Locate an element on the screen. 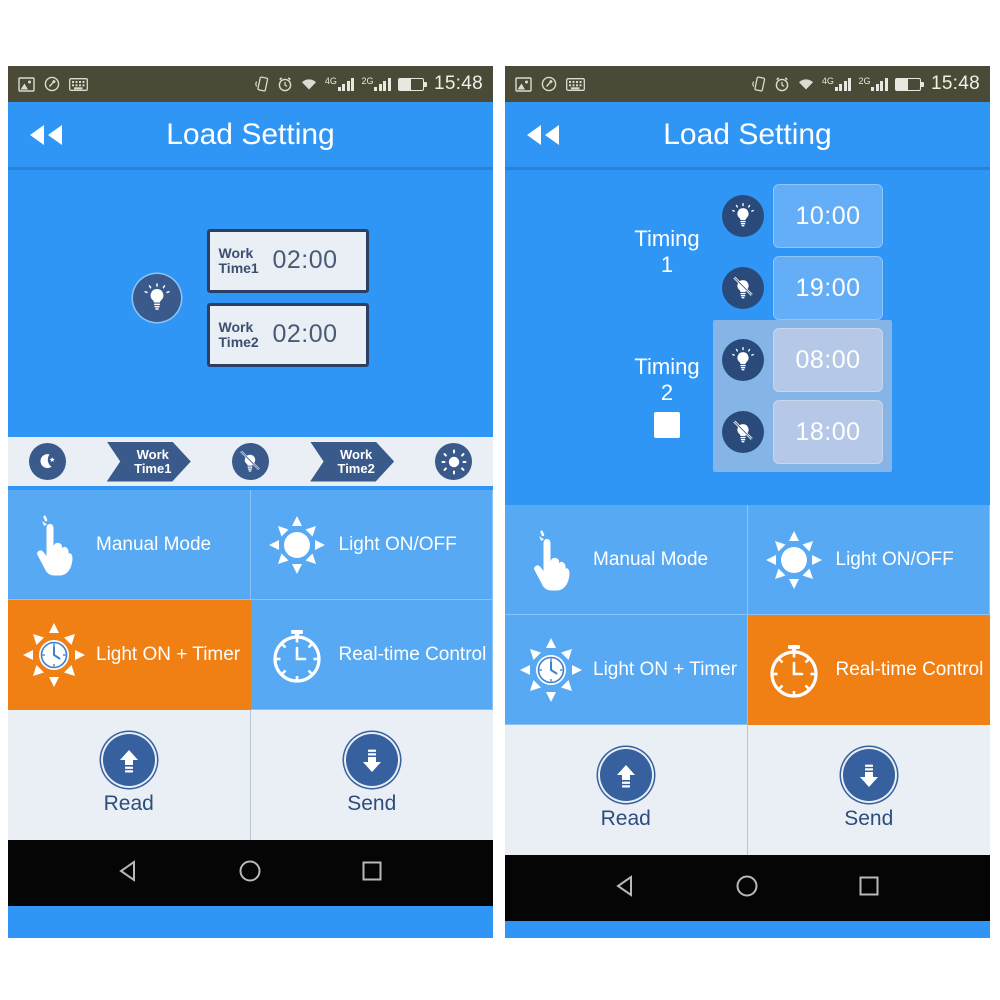  work-time-2-value: 02:00 is located at coordinates (305, 334).